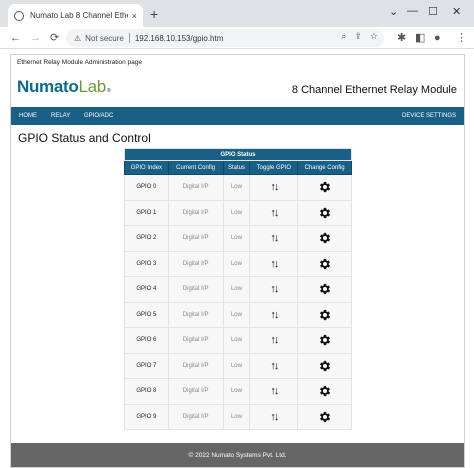  Describe the element at coordinates (437, 38) in the screenshot. I see `profile-icon: ●` at that location.